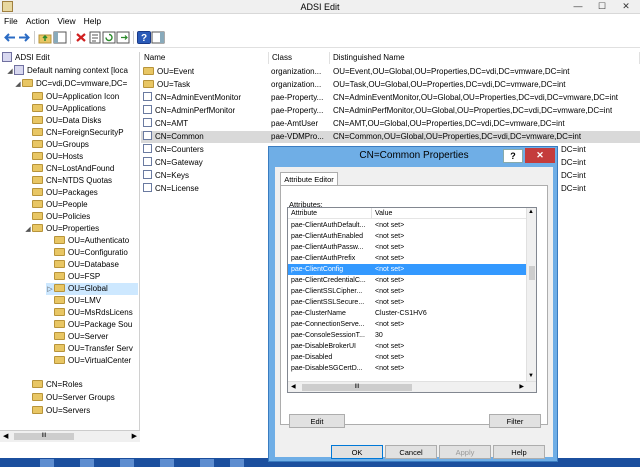 This screenshot has height=467, width=640. Describe the element at coordinates (602, 6) in the screenshot. I see `maximize-button: ☐` at that location.